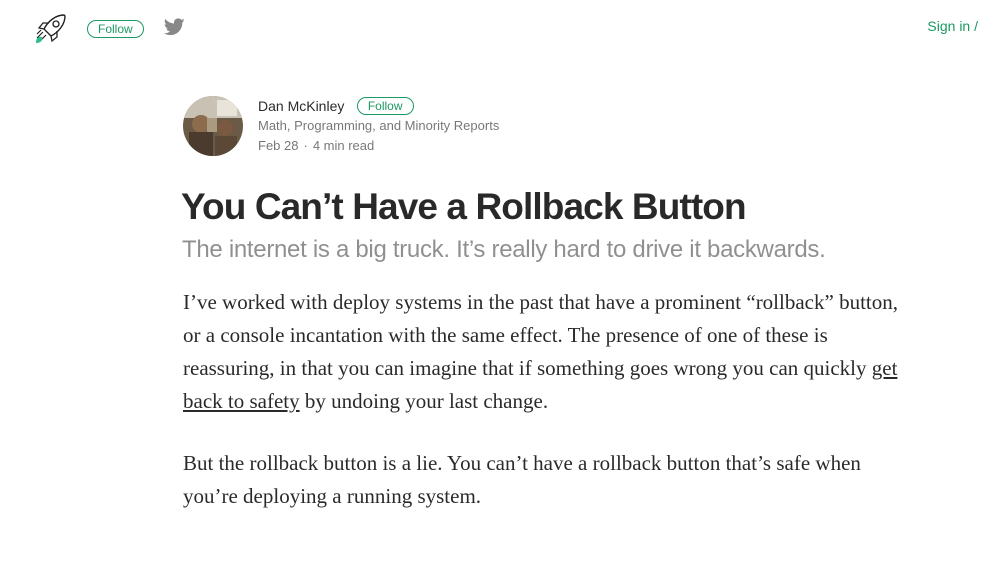 This screenshot has height=562, width=982. I want to click on rocket-icon, so click(51, 29).